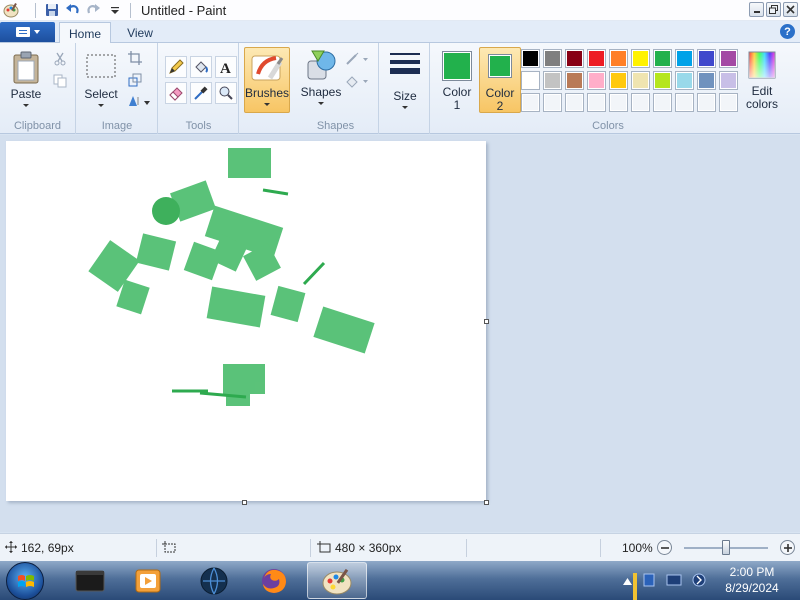 Image resolution: width=800 pixels, height=600 pixels. I want to click on magnifier-icon, so click(226, 93).